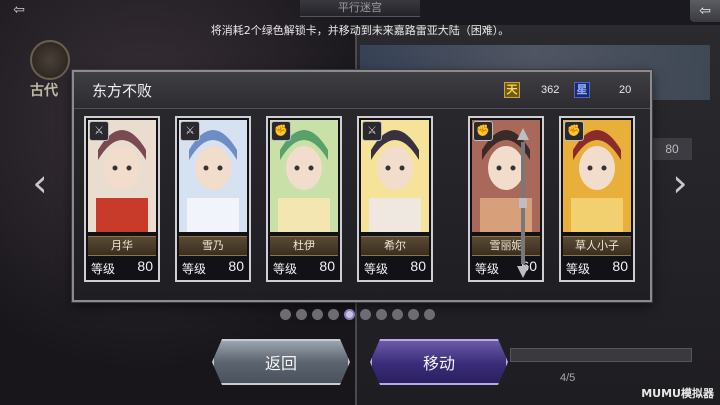 The width and height of the screenshot is (720, 405). Describe the element at coordinates (680, 183) in the screenshot. I see `next-page-arrow-icon: ›` at that location.